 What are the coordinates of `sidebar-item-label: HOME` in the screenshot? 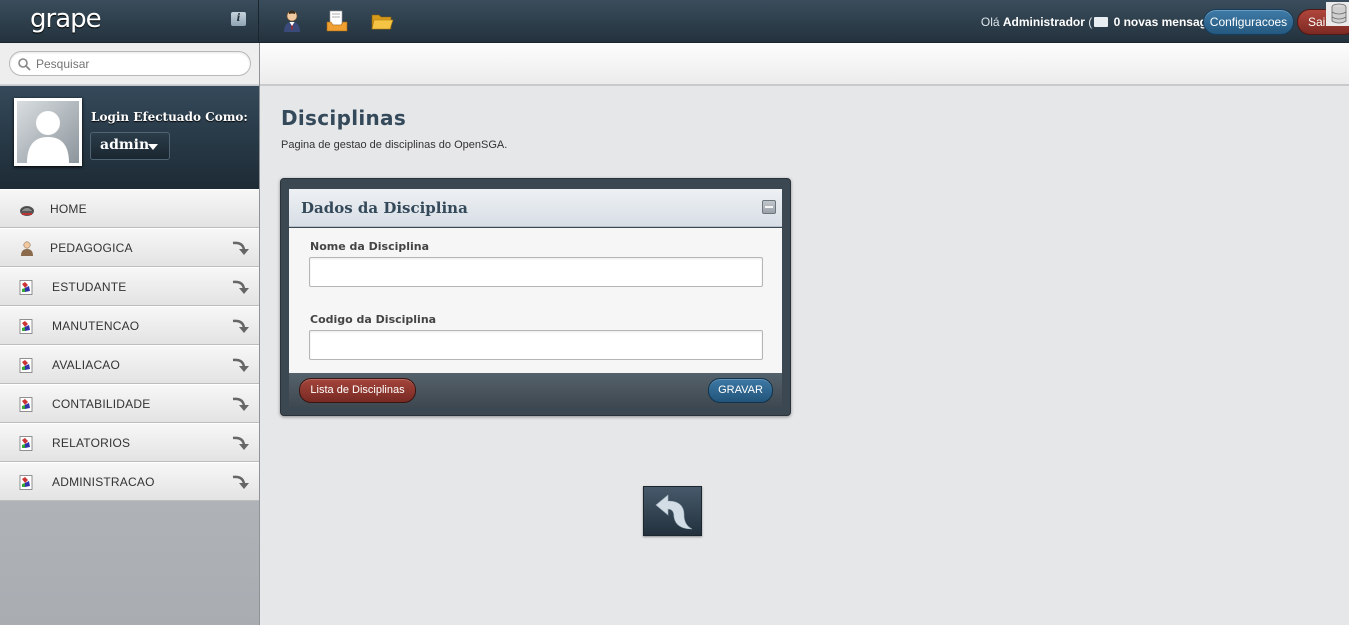 It's located at (68, 209).